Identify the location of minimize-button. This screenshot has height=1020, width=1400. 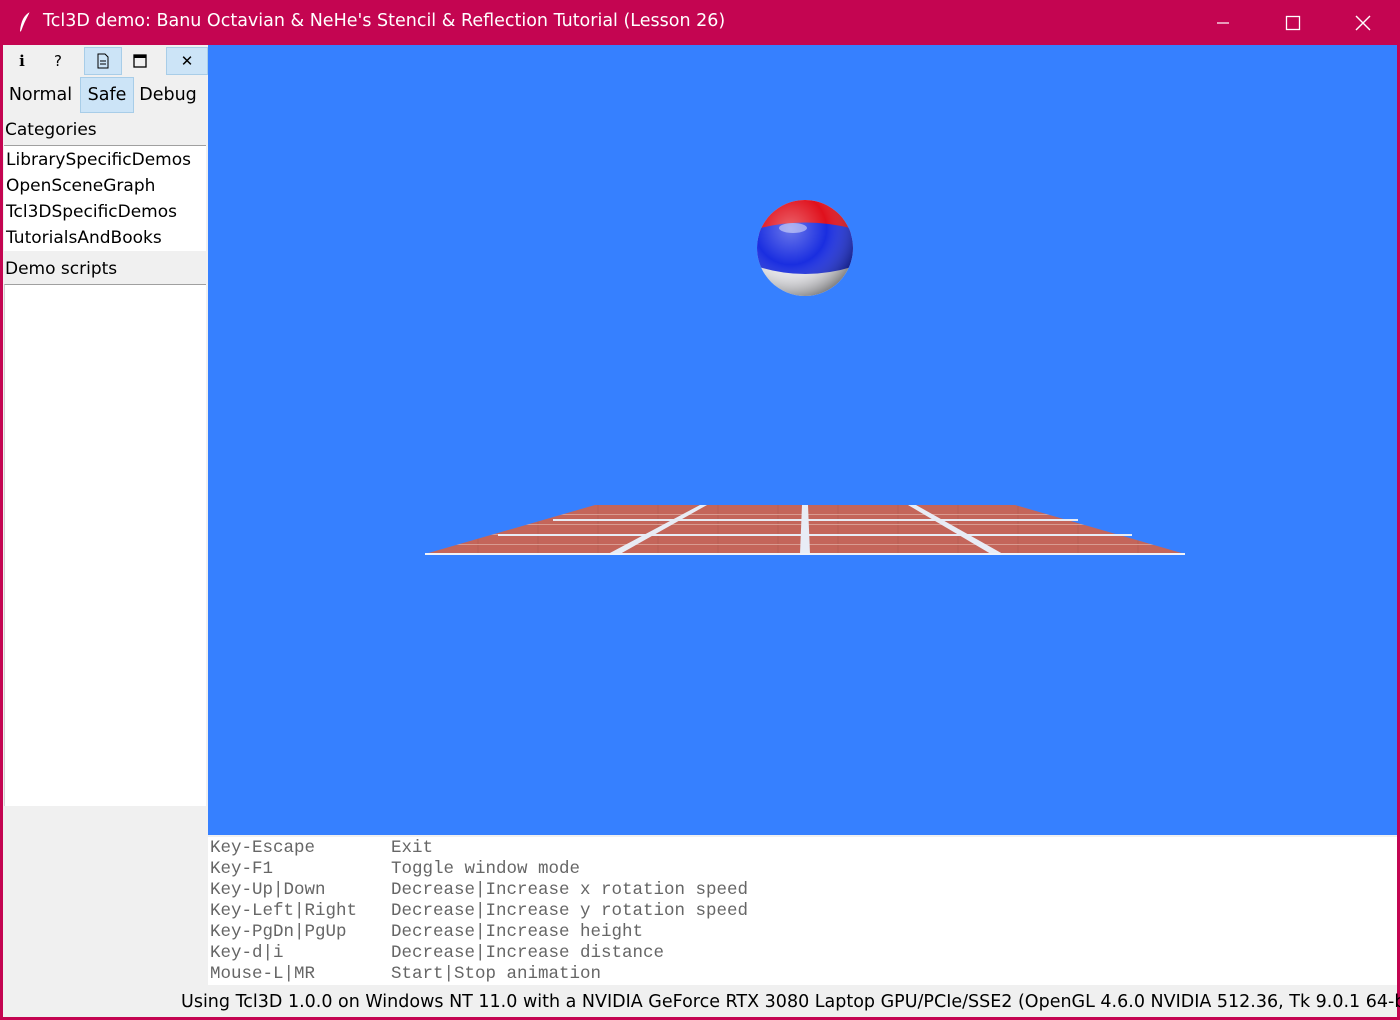
(1223, 22).